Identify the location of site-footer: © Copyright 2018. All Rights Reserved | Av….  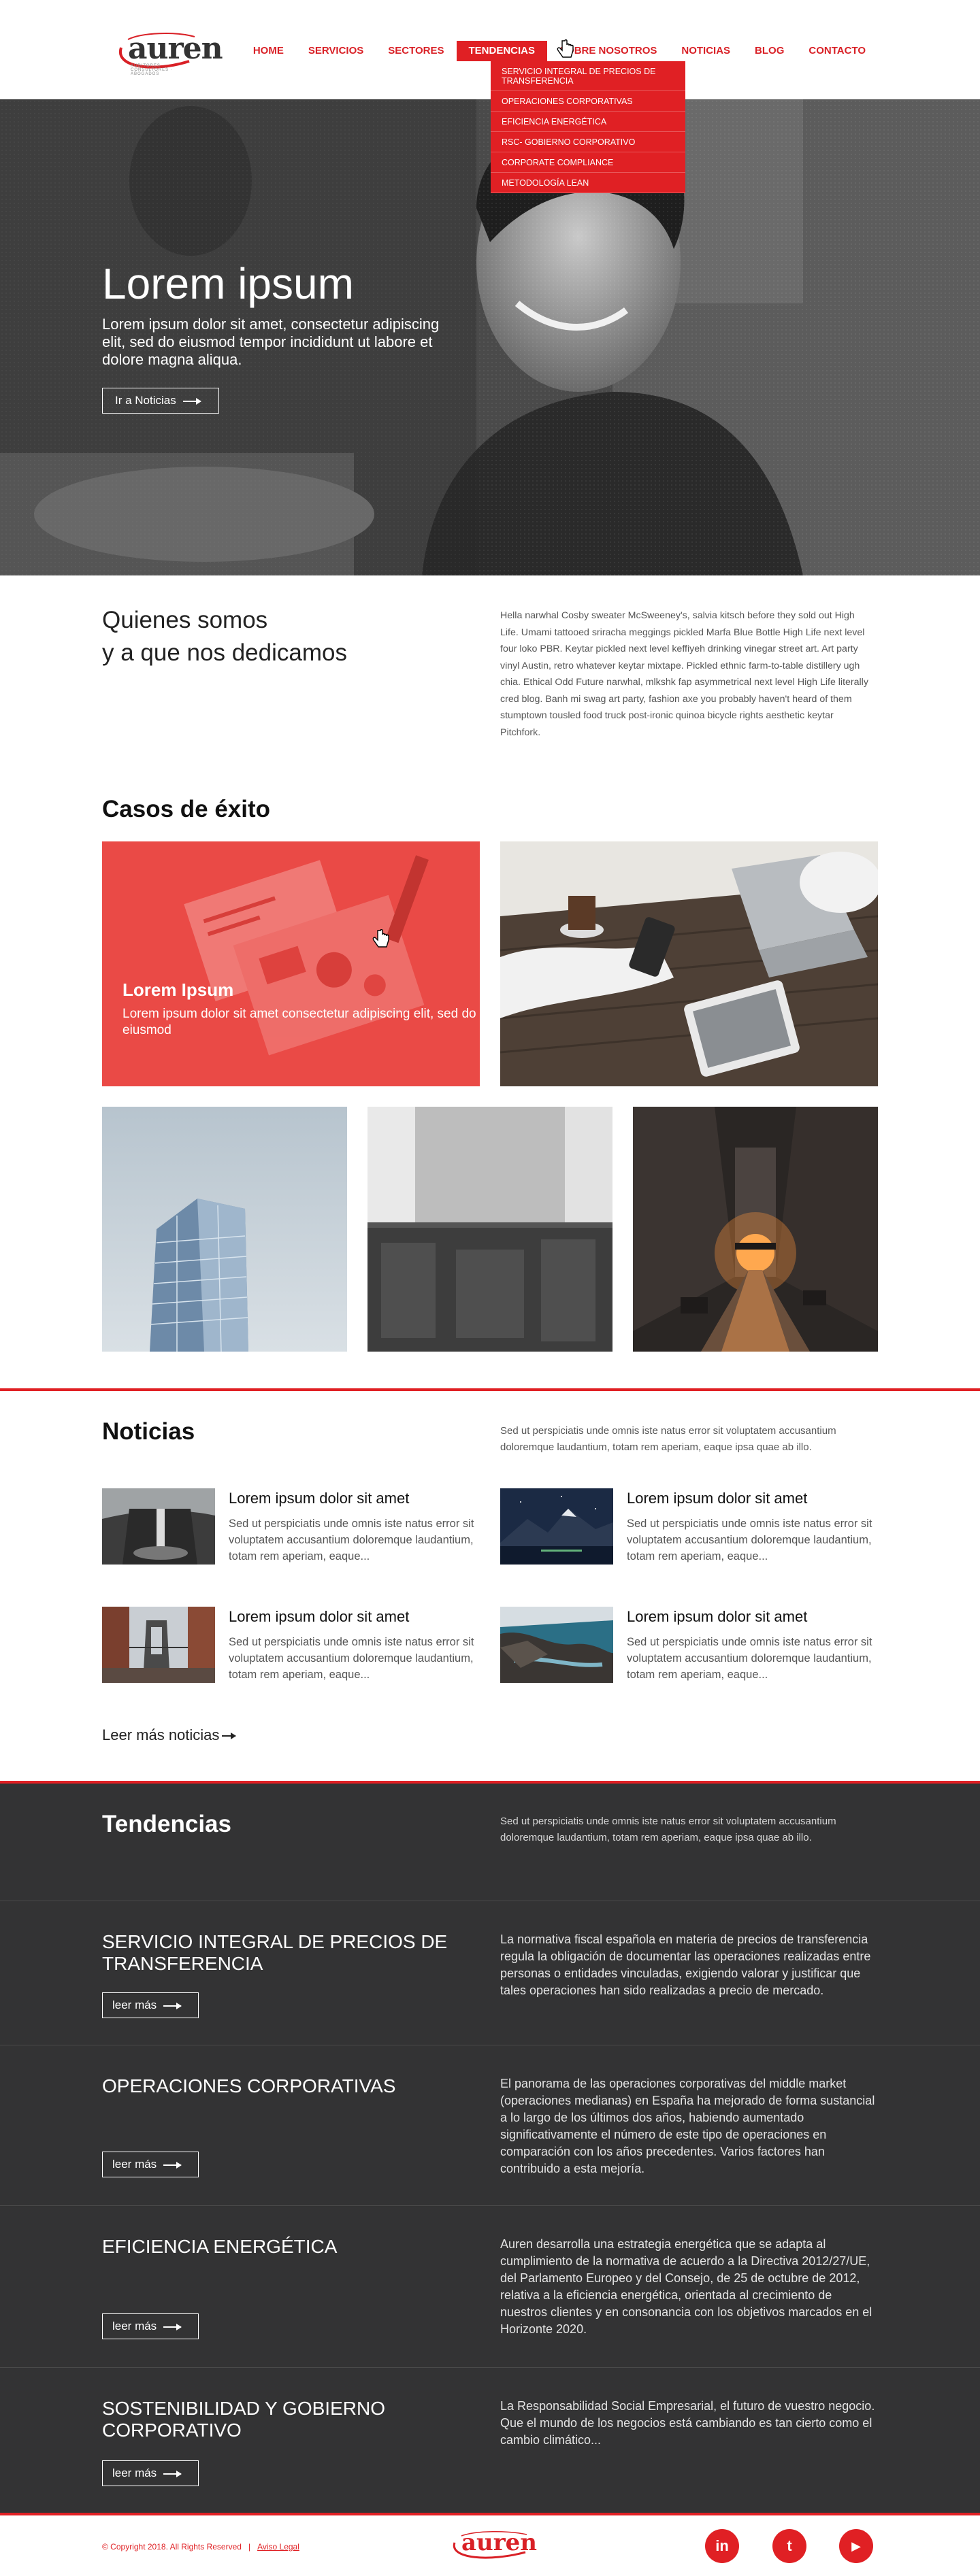
(490, 2545).